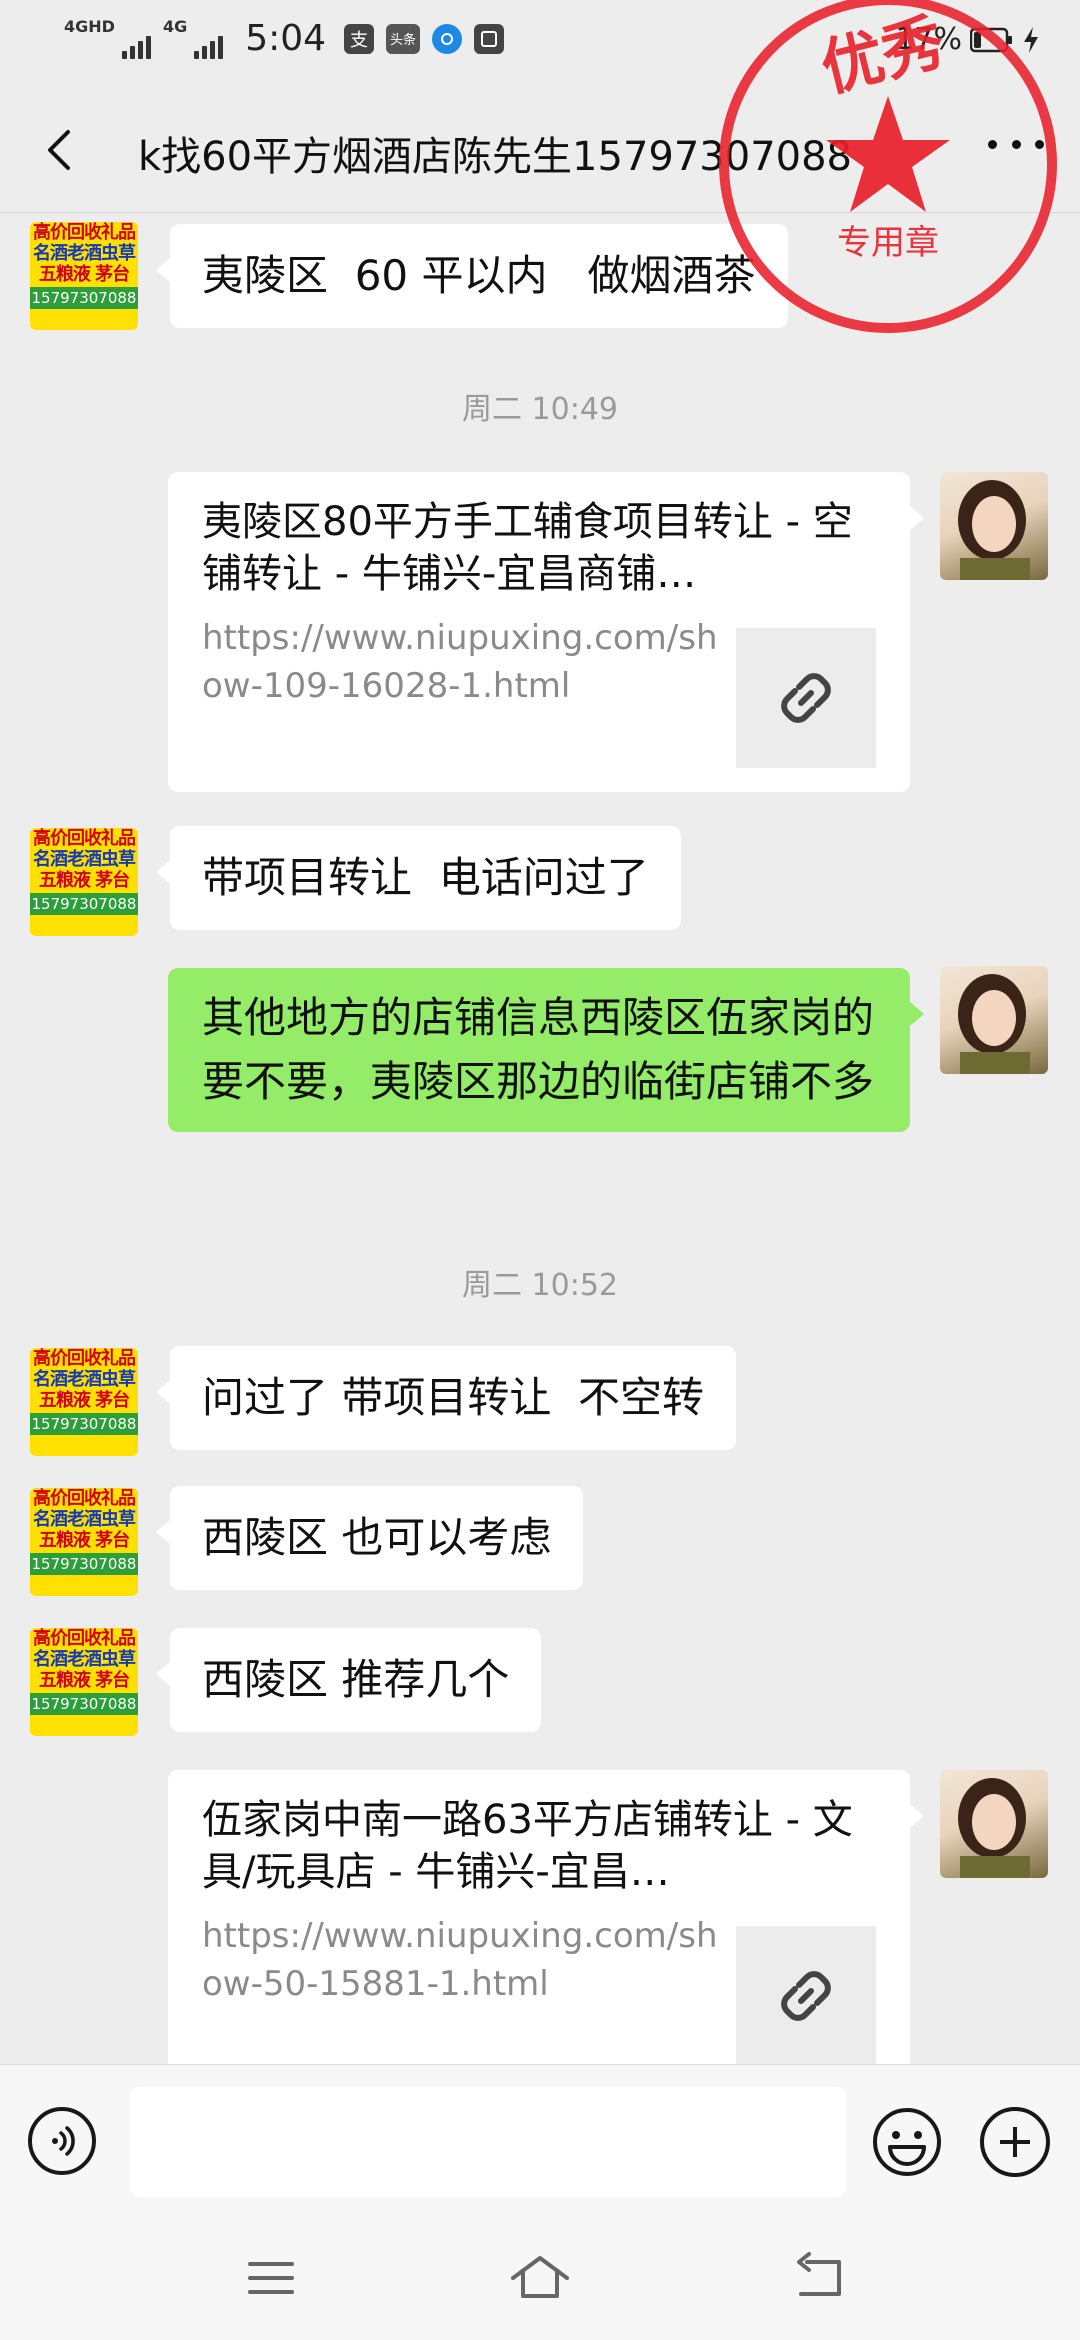 This screenshot has height=2340, width=1080. What do you see at coordinates (403, 38) in the screenshot?
I see `toutiao-icon: 头条` at bounding box center [403, 38].